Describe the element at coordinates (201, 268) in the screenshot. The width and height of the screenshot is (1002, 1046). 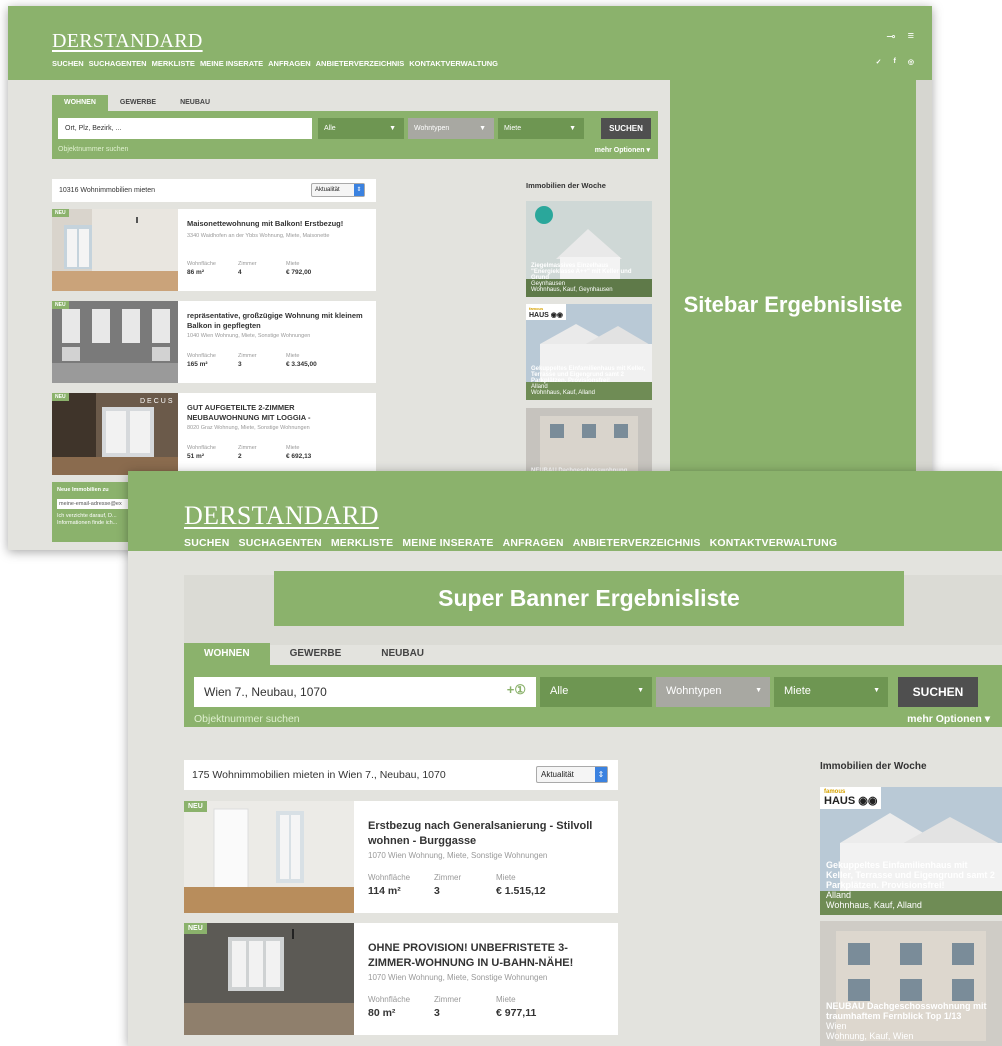
I see `stat-area: Wohnfläche 86 m²` at that location.